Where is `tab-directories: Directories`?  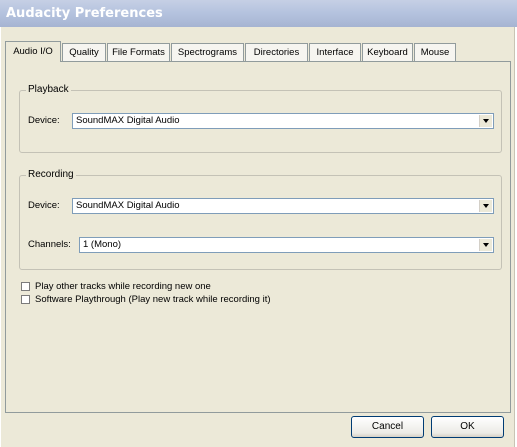 tab-directories: Directories is located at coordinates (276, 52).